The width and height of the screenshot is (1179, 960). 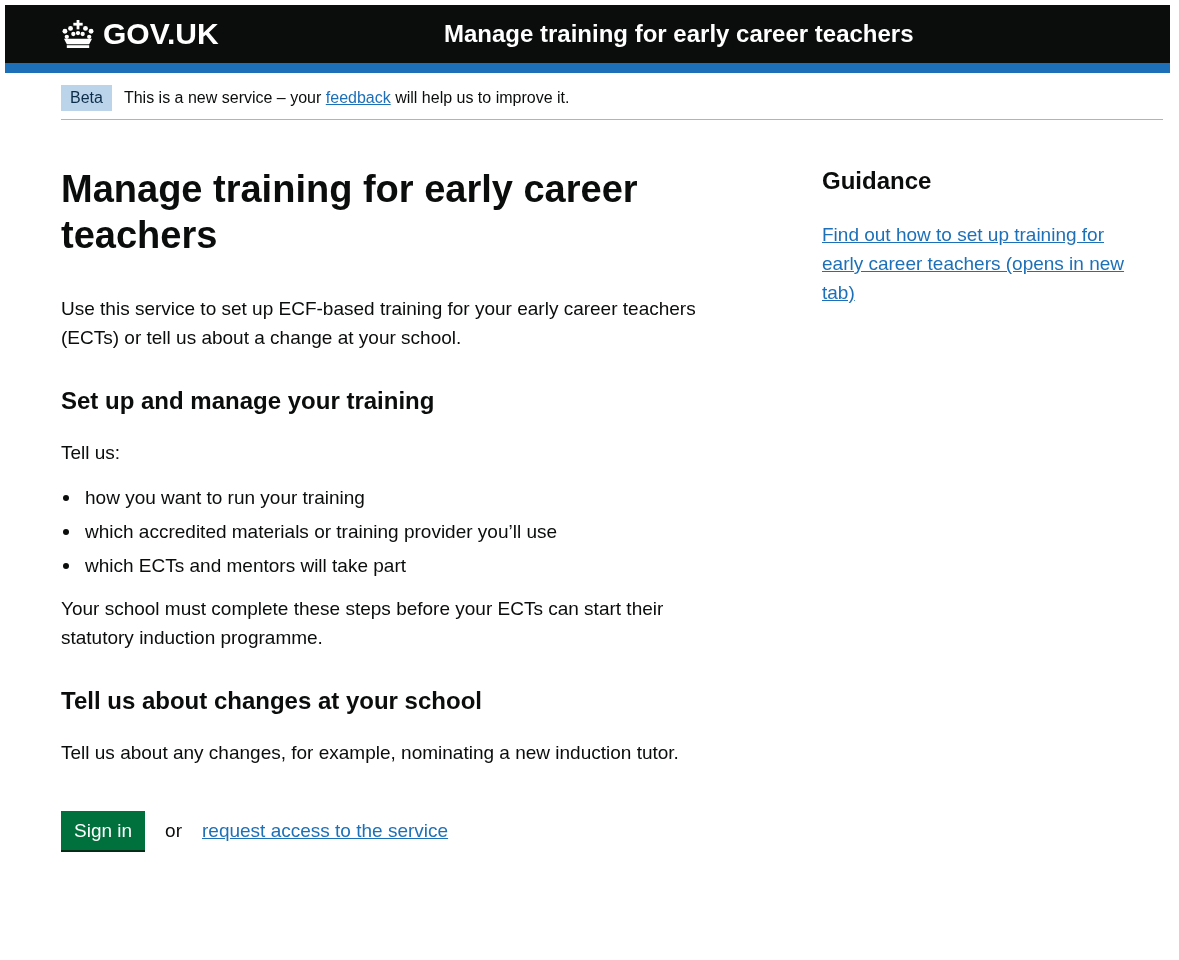 I want to click on guidance-link: Find out how to set up training for early career teachers (opens in new tab), so click(x=984, y=263).